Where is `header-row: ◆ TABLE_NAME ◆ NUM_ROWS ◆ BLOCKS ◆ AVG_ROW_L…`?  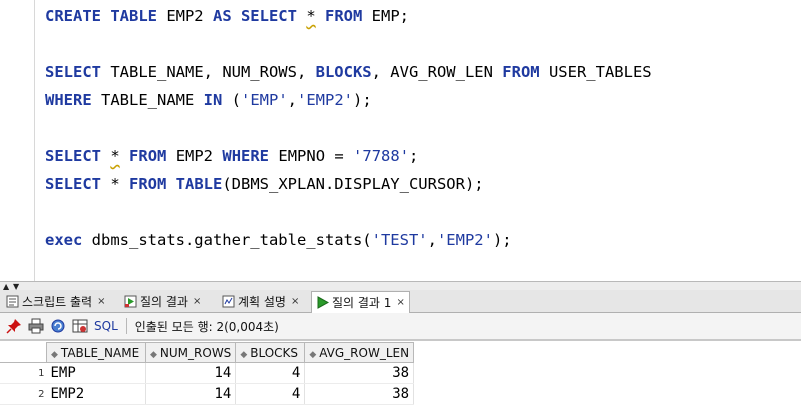 header-row: ◆ TABLE_NAME ◆ NUM_ROWS ◆ BLOCKS ◆ AVG_ROW_L… is located at coordinates (207, 352).